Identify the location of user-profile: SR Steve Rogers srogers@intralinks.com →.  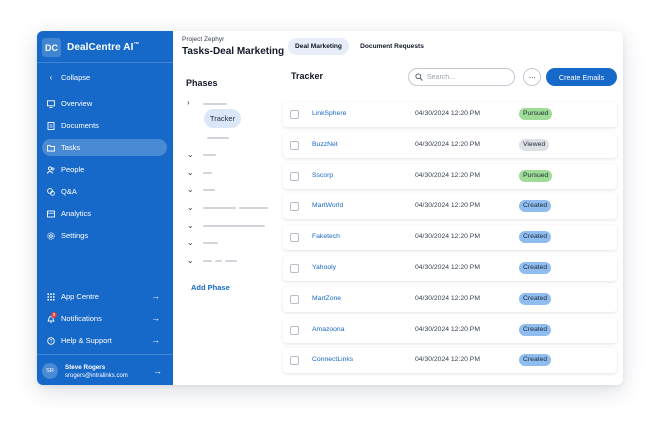
(105, 371).